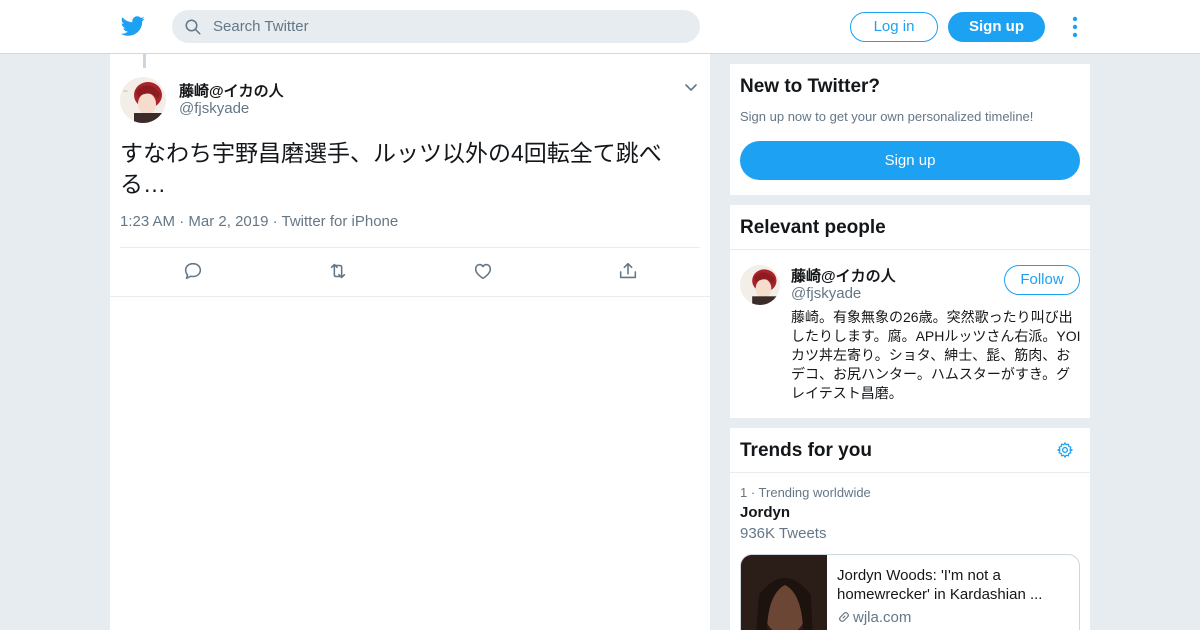 This screenshot has height=630, width=1200. Describe the element at coordinates (805, 492) in the screenshot. I see `trend-meta: 1 · Trending worldwide` at that location.